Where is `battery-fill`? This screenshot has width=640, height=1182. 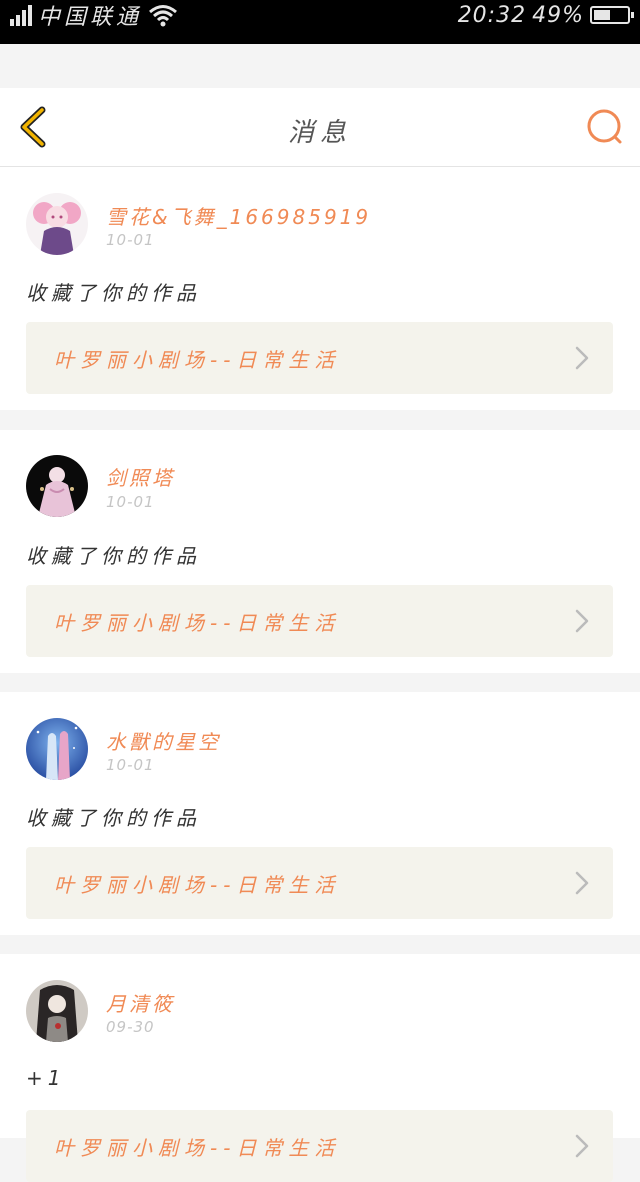
battery-fill is located at coordinates (602, 15).